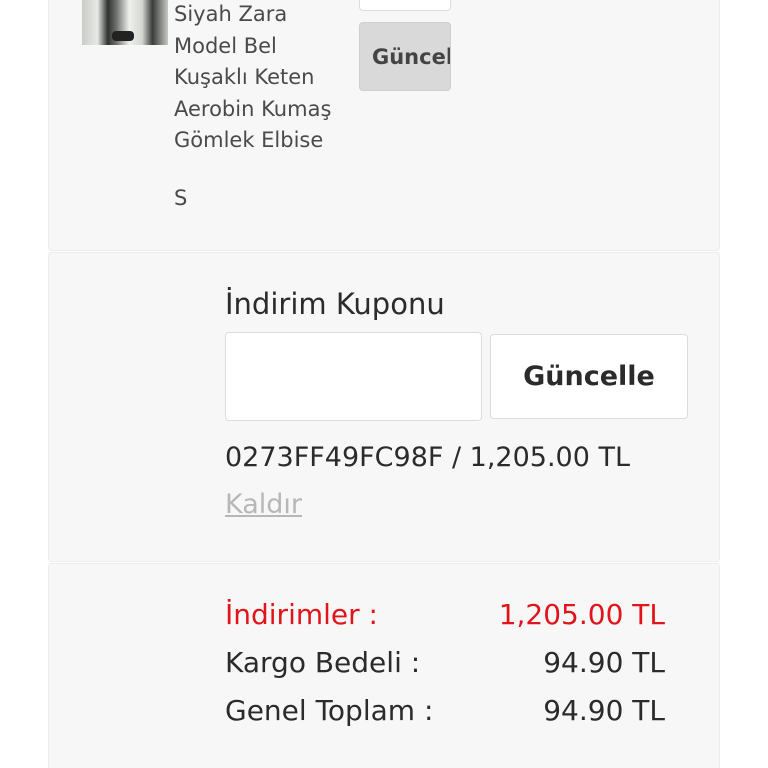 The image size is (768, 768). I want to click on coupon-input, so click(353, 376).